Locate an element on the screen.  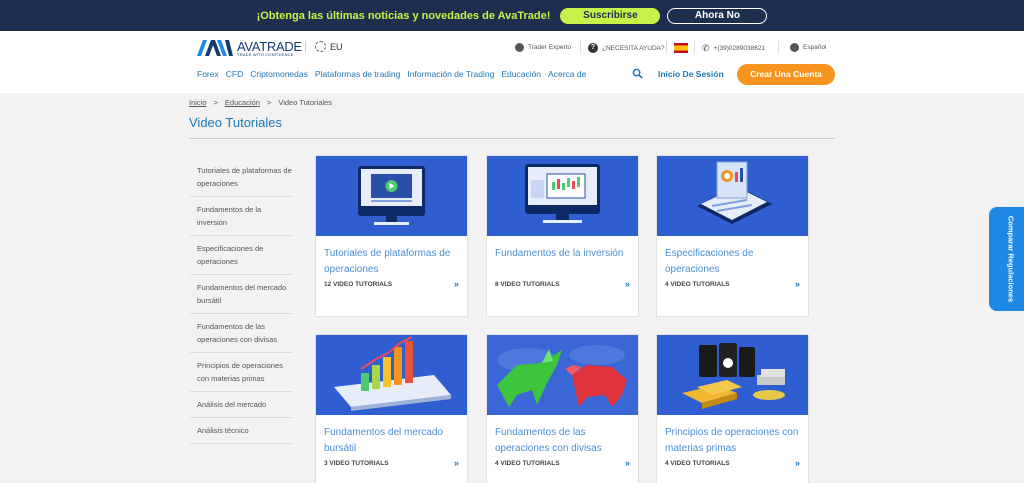
avatrade-logo: AVATRADE TRADE WITH CONFIDENCE is located at coordinates (249, 48).